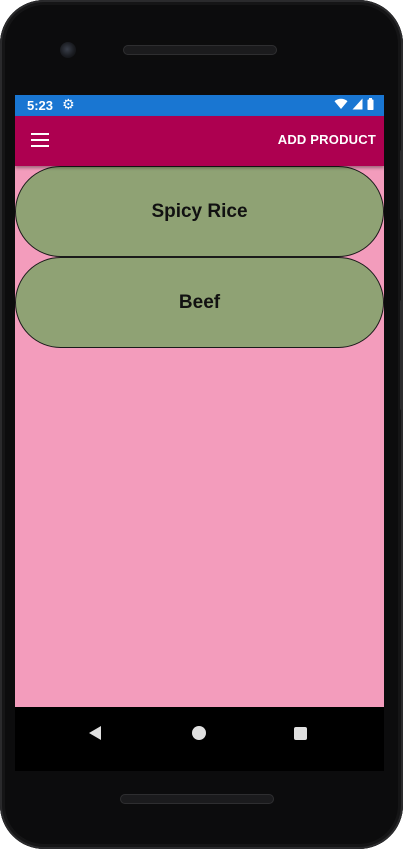 Image resolution: width=403 pixels, height=849 pixels. I want to click on hamburger-menu-icon, so click(40, 140).